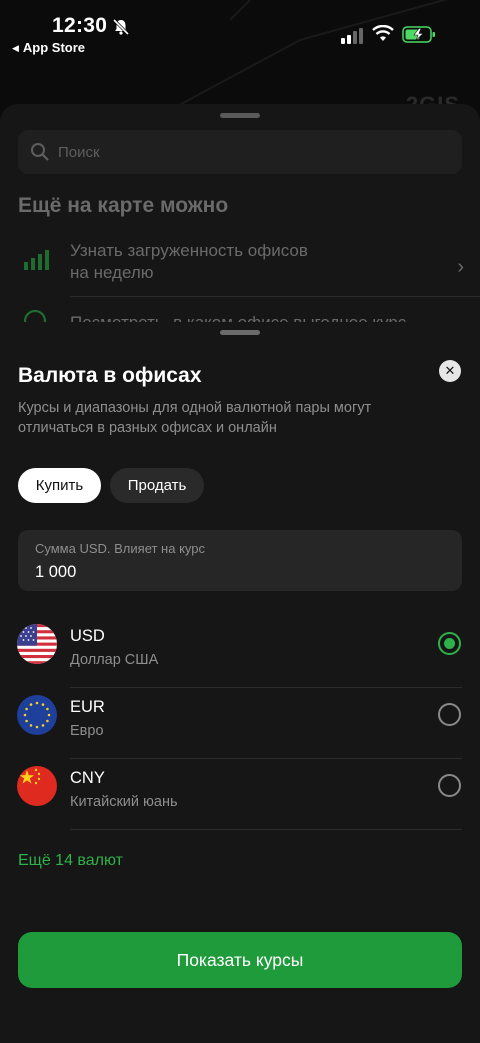 This screenshot has height=1043, width=480. I want to click on office-load-line2: на неделю, so click(112, 272).